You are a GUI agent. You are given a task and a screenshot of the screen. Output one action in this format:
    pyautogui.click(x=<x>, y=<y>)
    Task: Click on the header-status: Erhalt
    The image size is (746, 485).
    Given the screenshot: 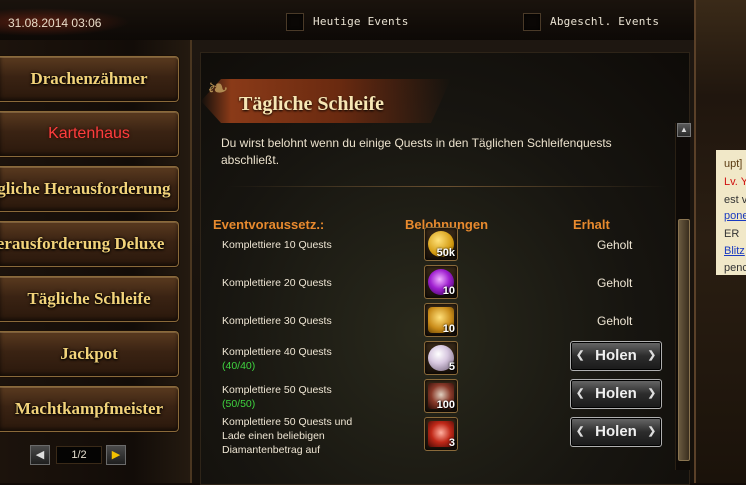 What is the action you would take?
    pyautogui.click(x=591, y=224)
    